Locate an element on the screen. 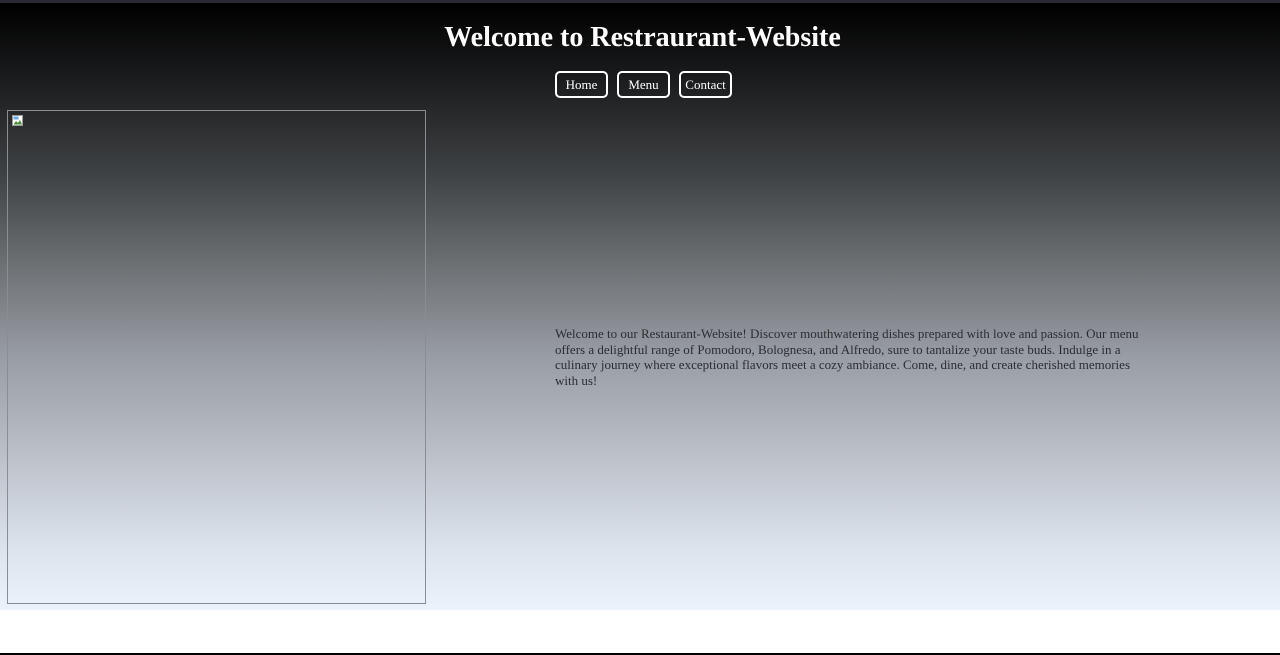  broken-image-icon is located at coordinates (17, 120).